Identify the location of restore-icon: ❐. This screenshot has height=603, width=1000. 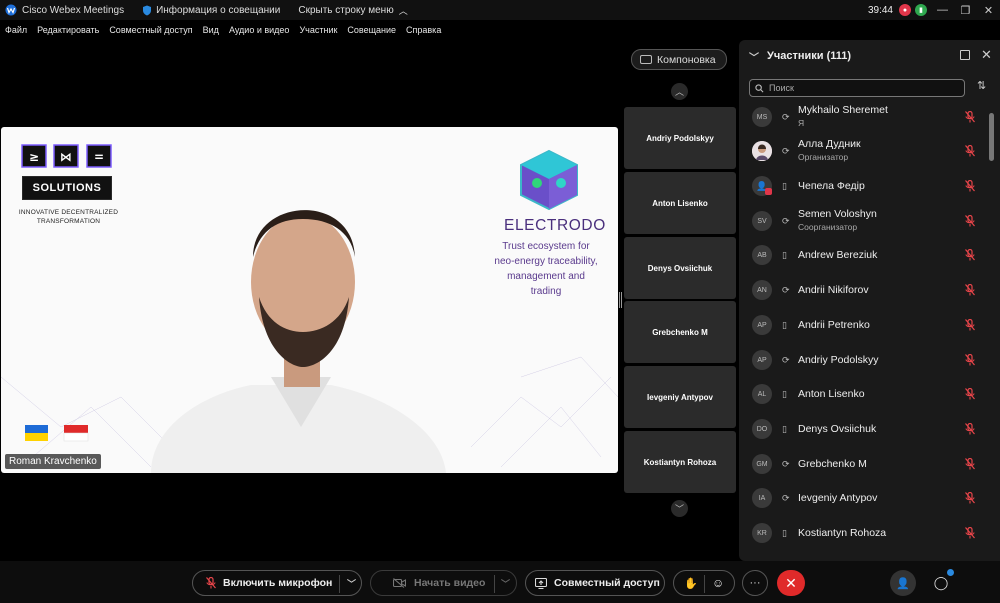
(965, 10).